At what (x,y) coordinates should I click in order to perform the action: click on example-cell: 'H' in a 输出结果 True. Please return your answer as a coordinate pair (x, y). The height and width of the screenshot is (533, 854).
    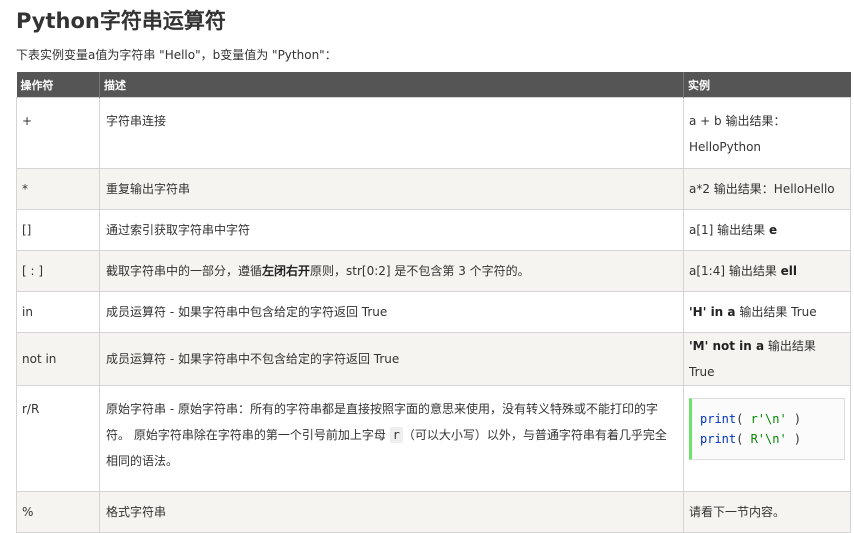
    Looking at the image, I should click on (767, 312).